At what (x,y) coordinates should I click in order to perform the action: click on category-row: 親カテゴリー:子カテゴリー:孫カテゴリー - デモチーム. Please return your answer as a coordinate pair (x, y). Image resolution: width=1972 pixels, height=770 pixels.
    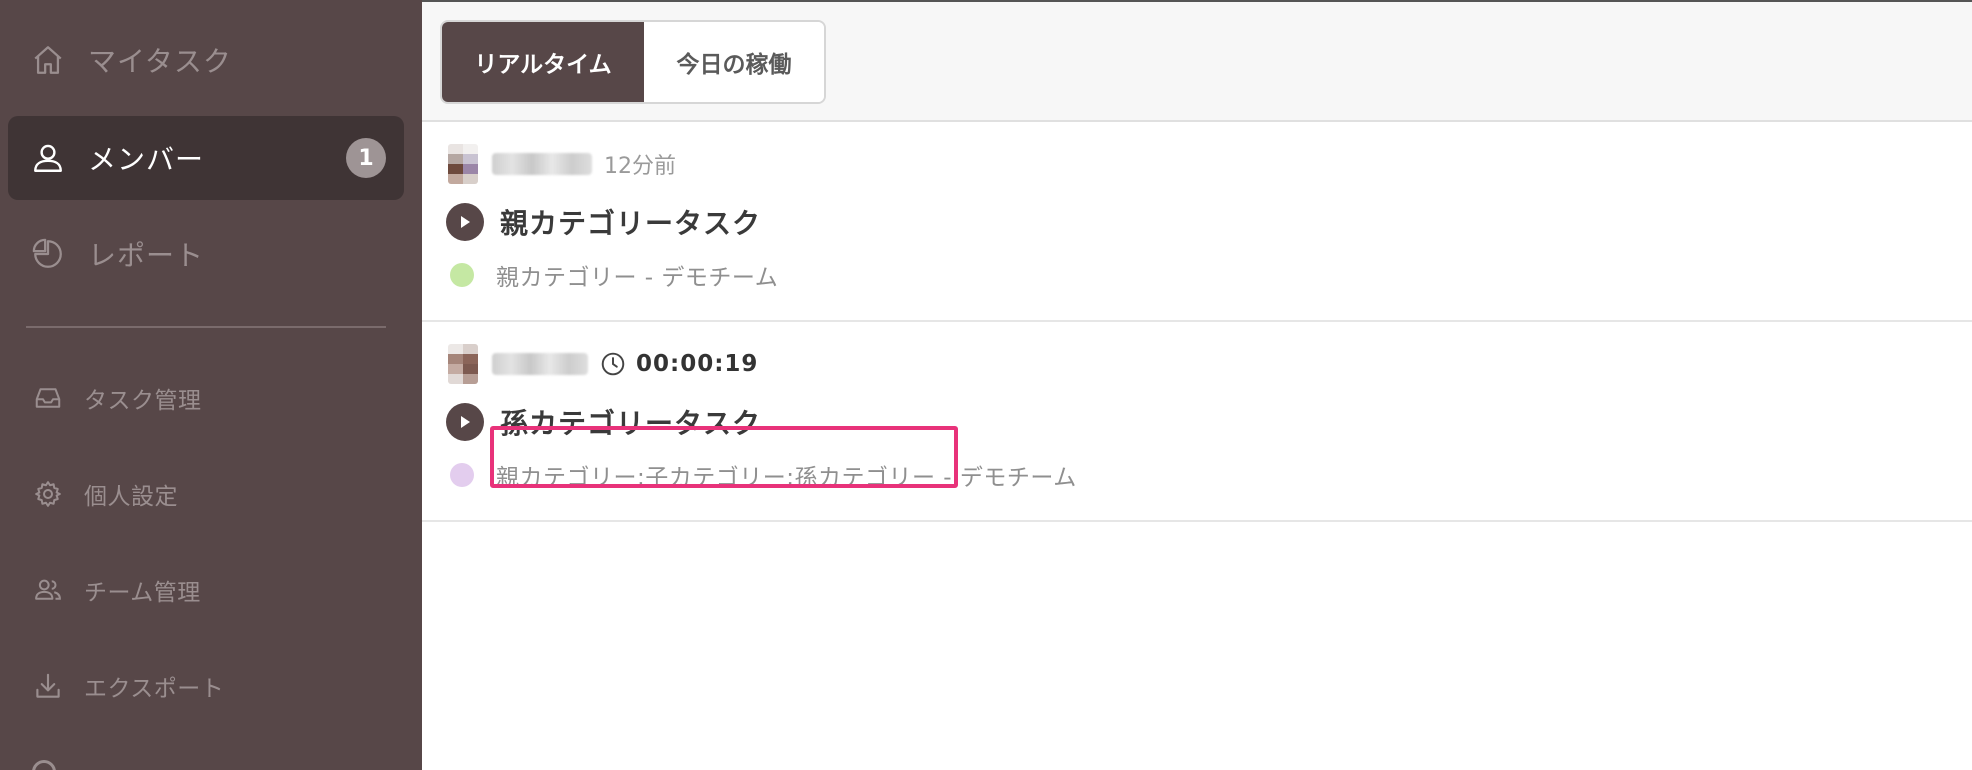
    Looking at the image, I should click on (763, 475).